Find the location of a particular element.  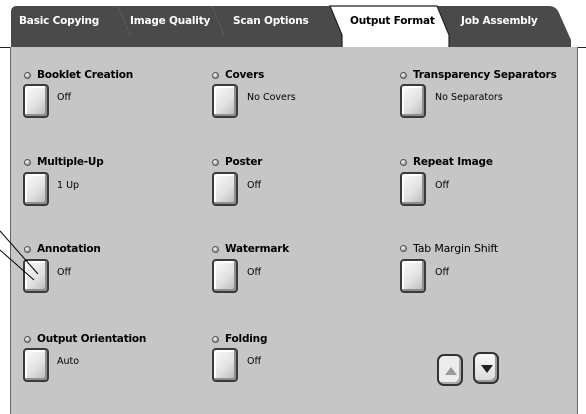

poster-title: Poster is located at coordinates (237, 162).